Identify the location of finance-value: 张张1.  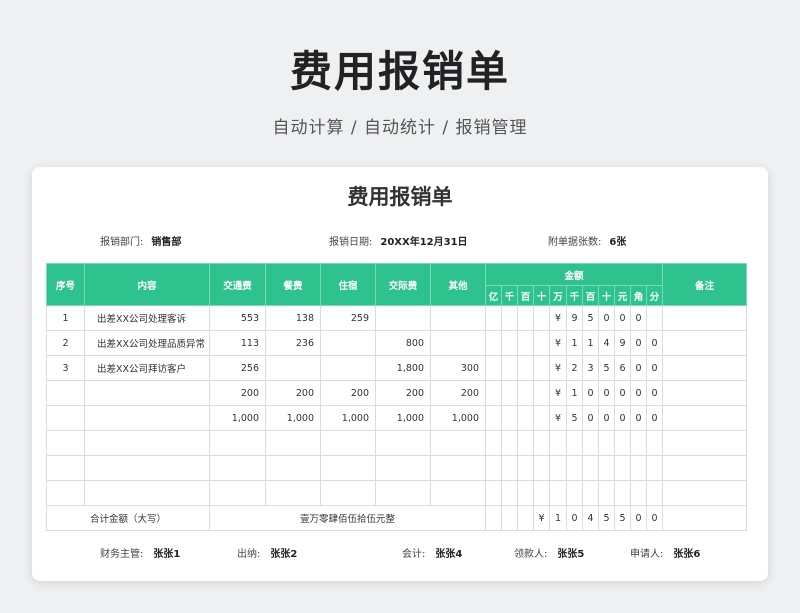
(166, 554).